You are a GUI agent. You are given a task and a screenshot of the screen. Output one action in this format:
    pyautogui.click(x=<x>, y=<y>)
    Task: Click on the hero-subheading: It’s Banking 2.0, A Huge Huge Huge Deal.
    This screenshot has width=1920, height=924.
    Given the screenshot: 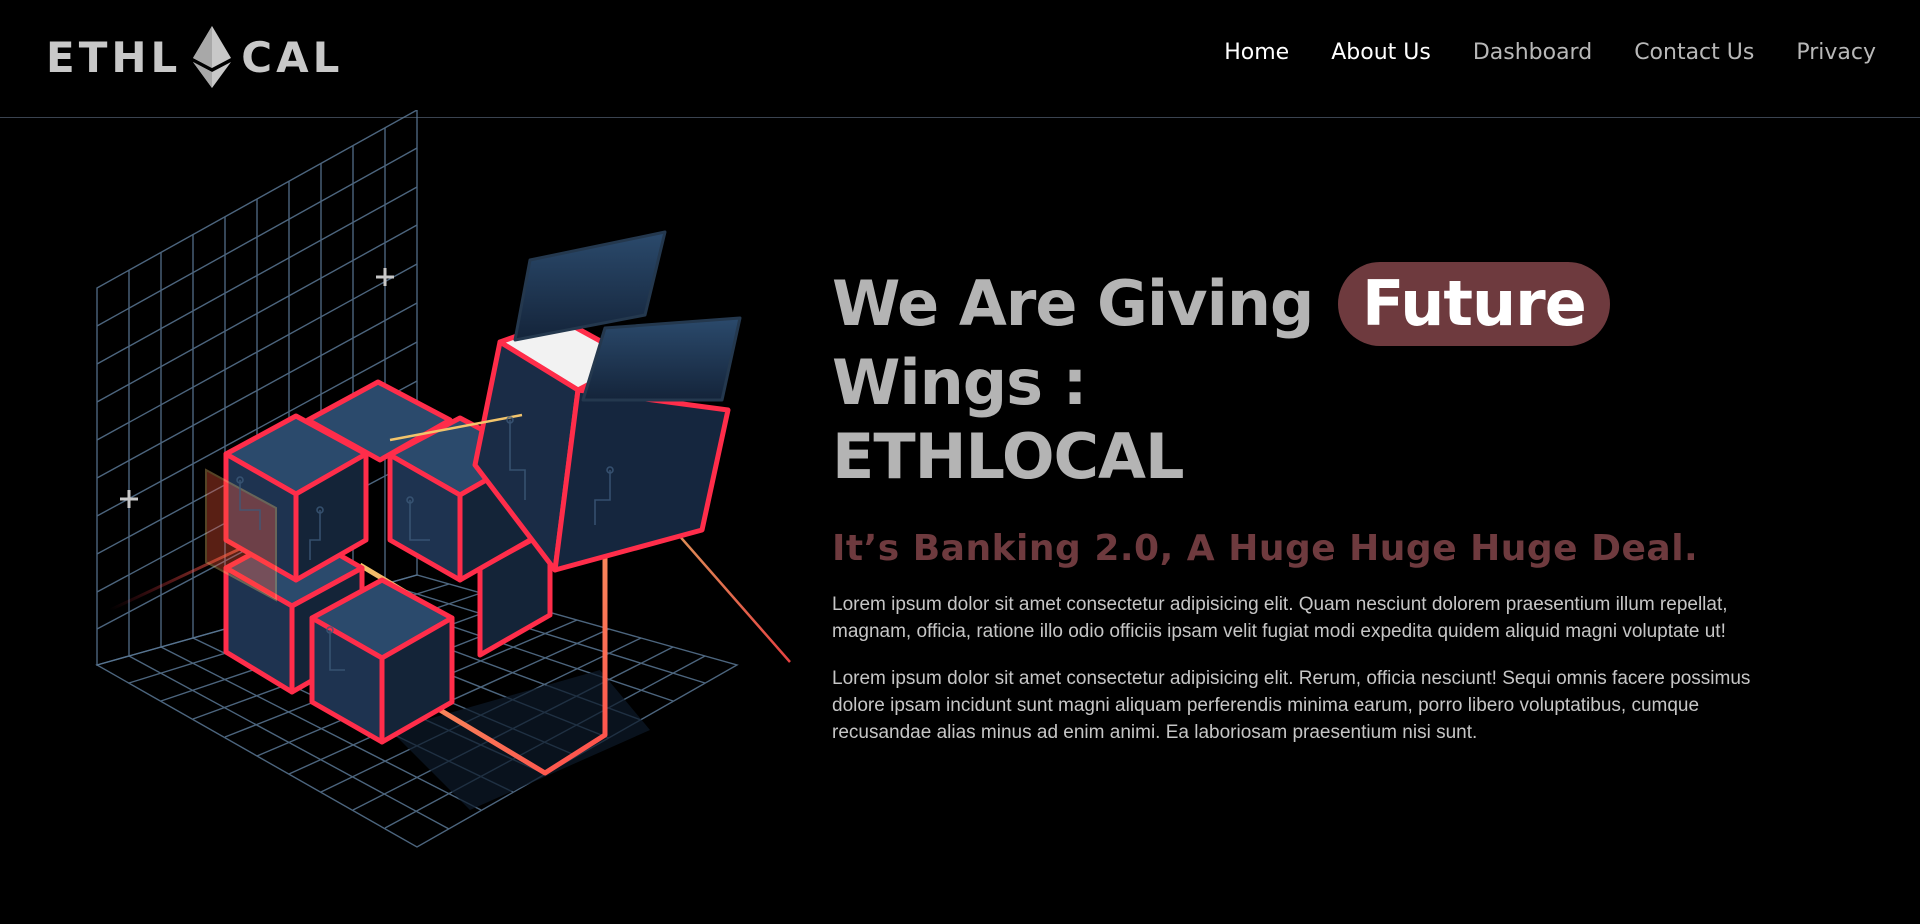 What is the action you would take?
    pyautogui.click(x=1265, y=548)
    